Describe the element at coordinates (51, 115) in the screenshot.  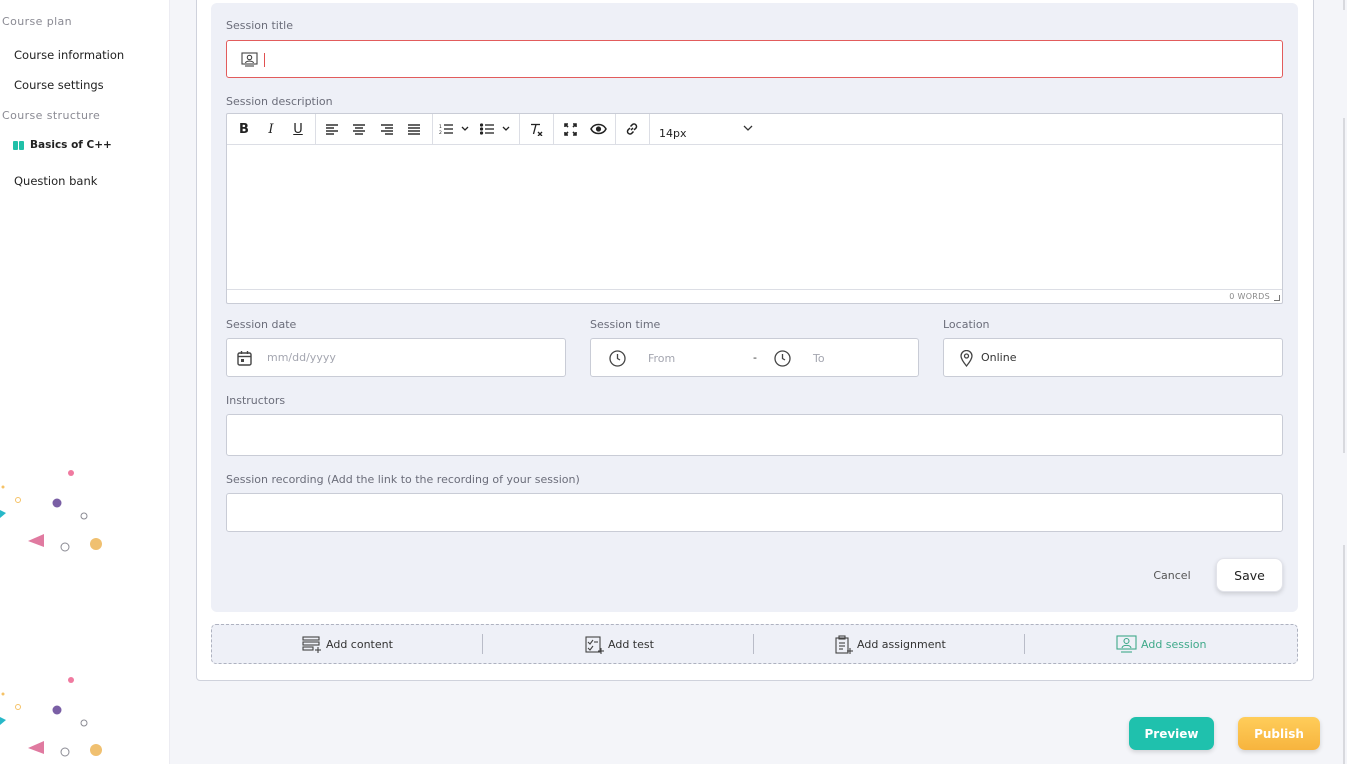
I see `sidebar-heading-course-structure: Course structure` at that location.